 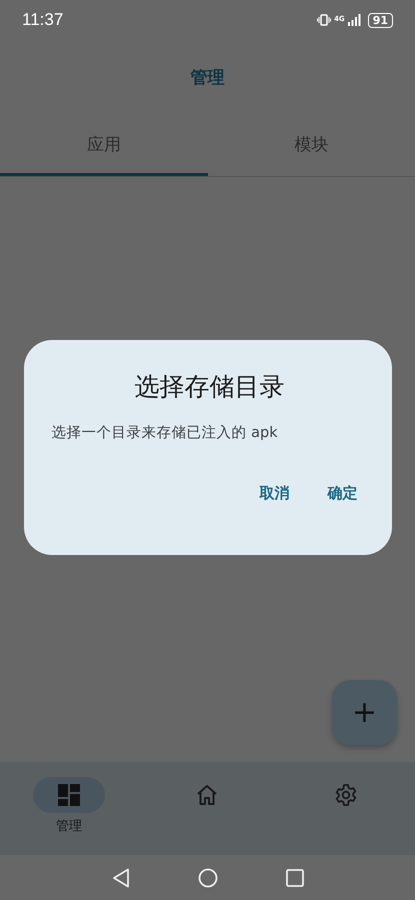 What do you see at coordinates (364, 712) in the screenshot?
I see `add-button: +` at bounding box center [364, 712].